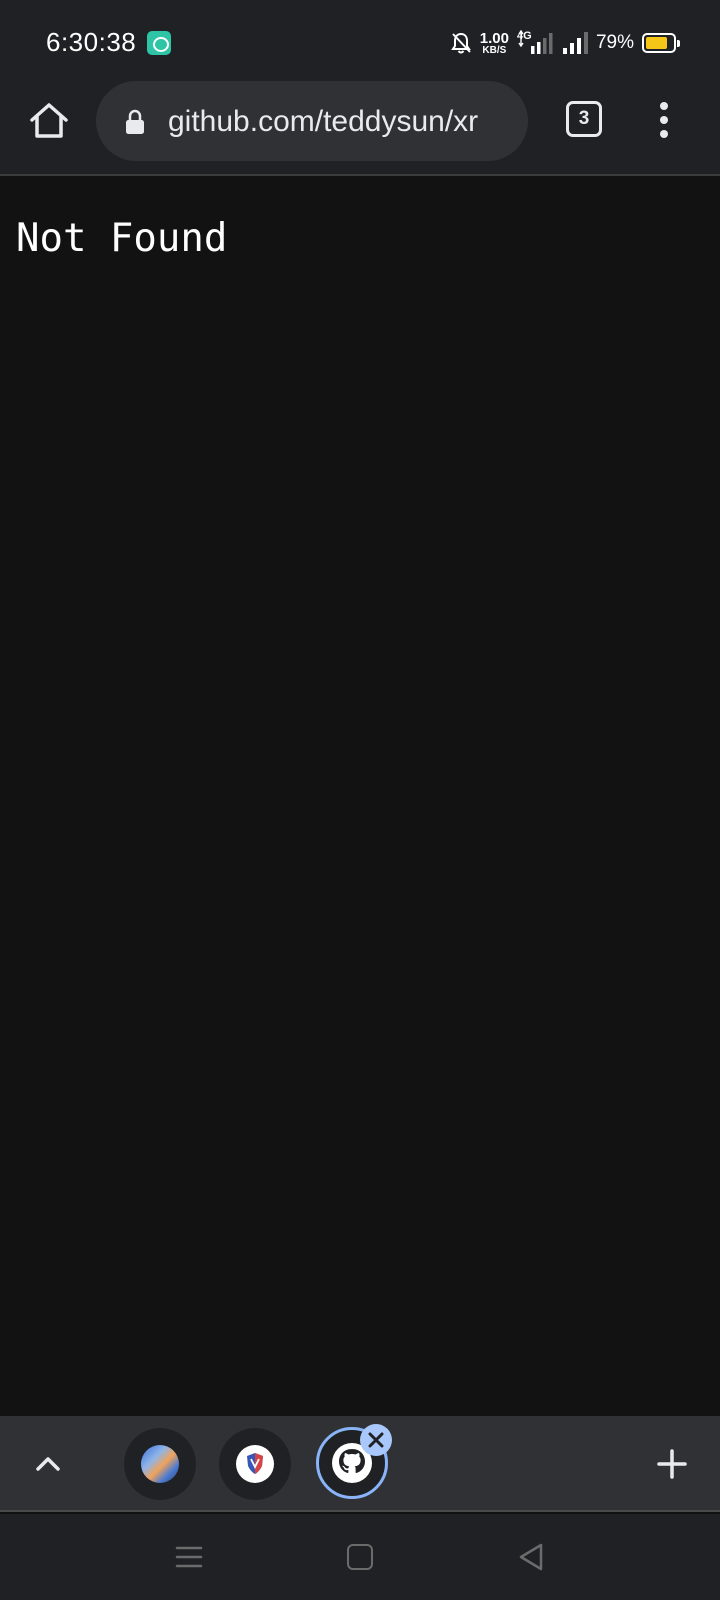 The width and height of the screenshot is (720, 1600). I want to click on network-type: 4G, so click(536, 43).